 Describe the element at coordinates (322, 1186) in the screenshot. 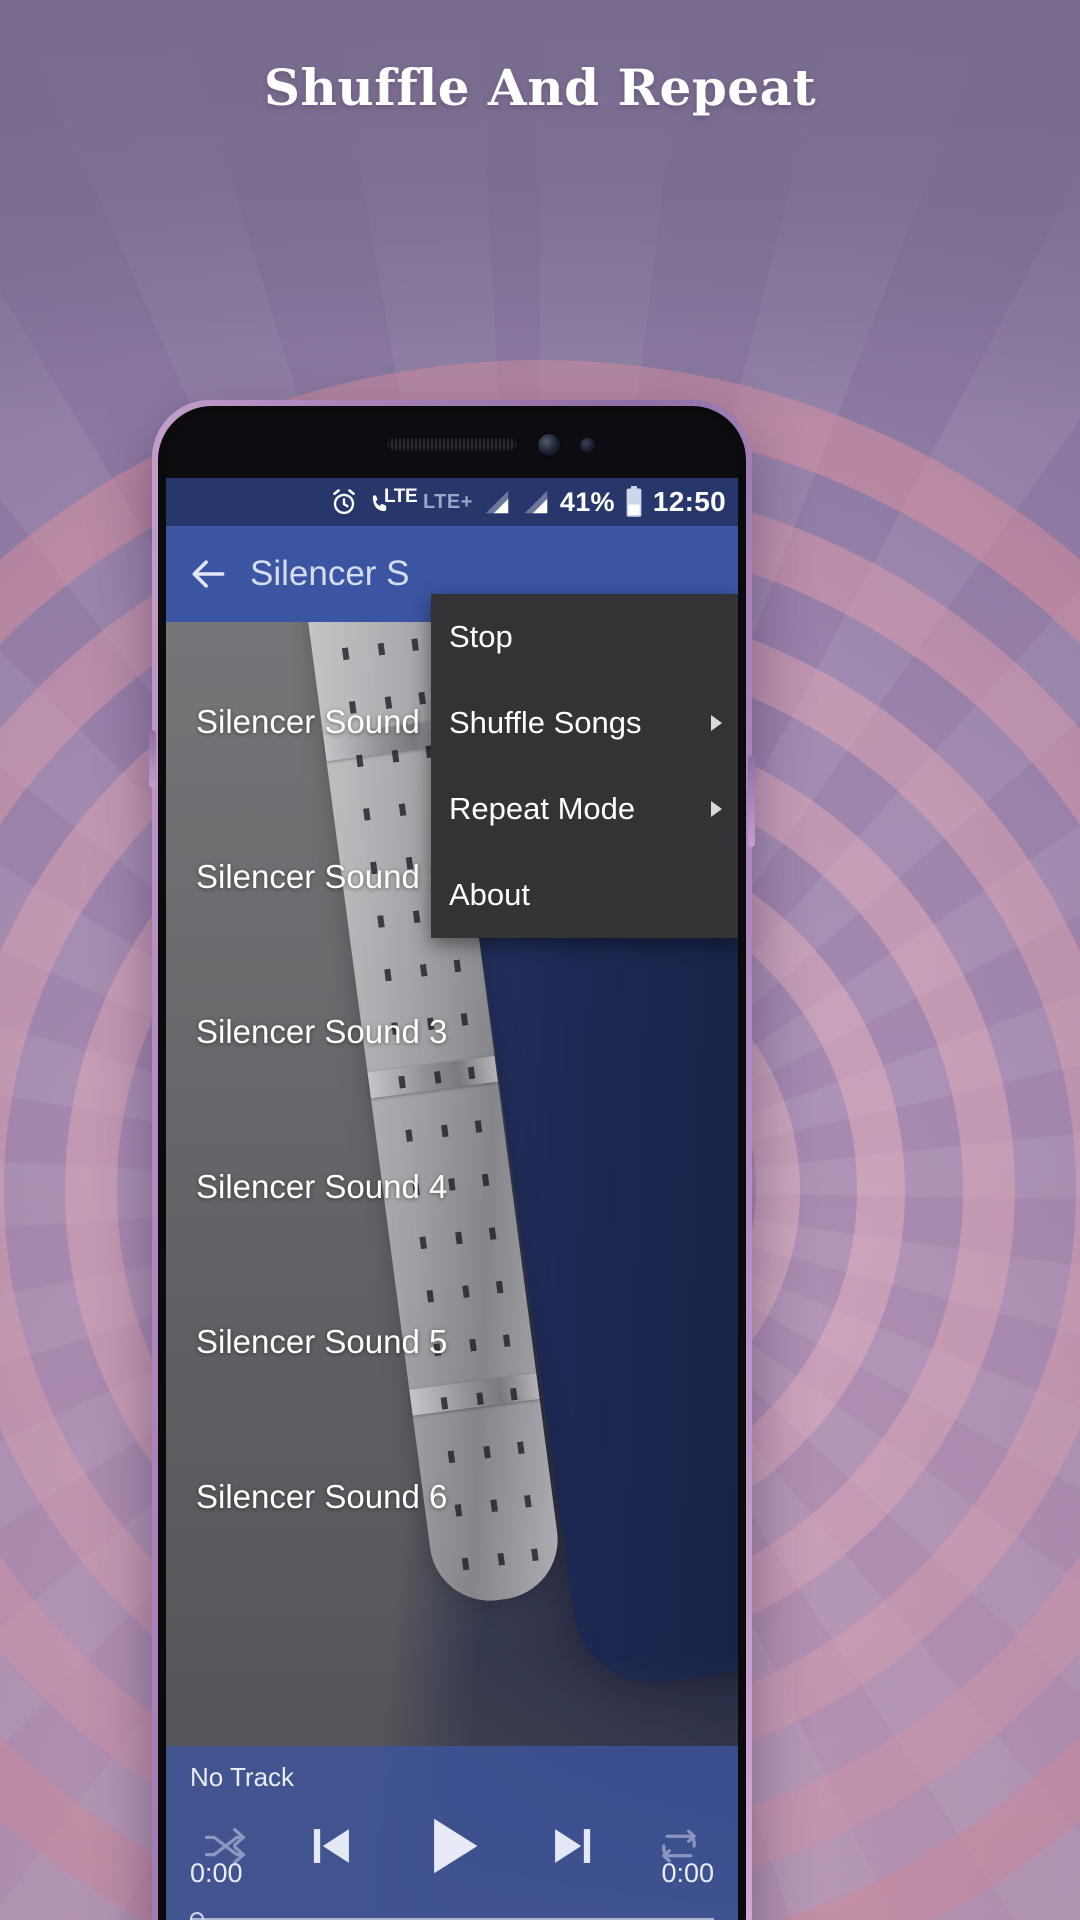

I see `song-title: Silencer Sound 4` at that location.